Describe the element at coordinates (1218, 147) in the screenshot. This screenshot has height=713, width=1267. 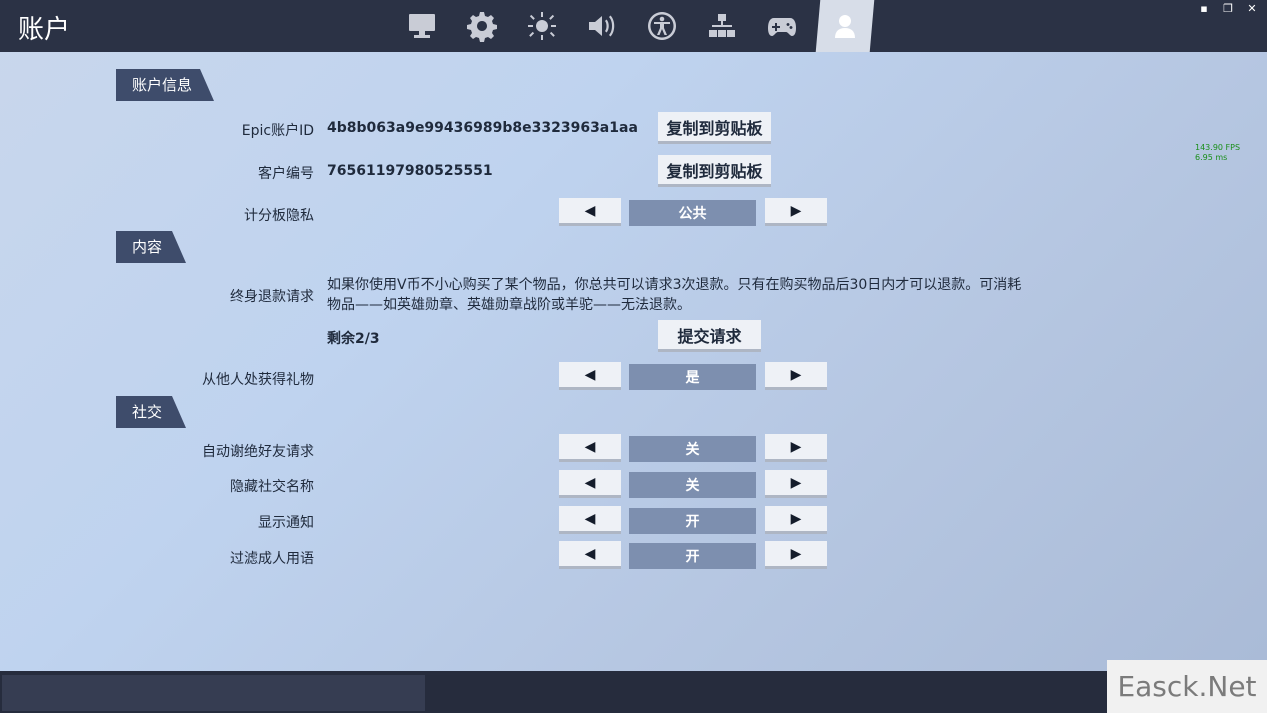
I see `fps-text: 143.90 FPS` at that location.